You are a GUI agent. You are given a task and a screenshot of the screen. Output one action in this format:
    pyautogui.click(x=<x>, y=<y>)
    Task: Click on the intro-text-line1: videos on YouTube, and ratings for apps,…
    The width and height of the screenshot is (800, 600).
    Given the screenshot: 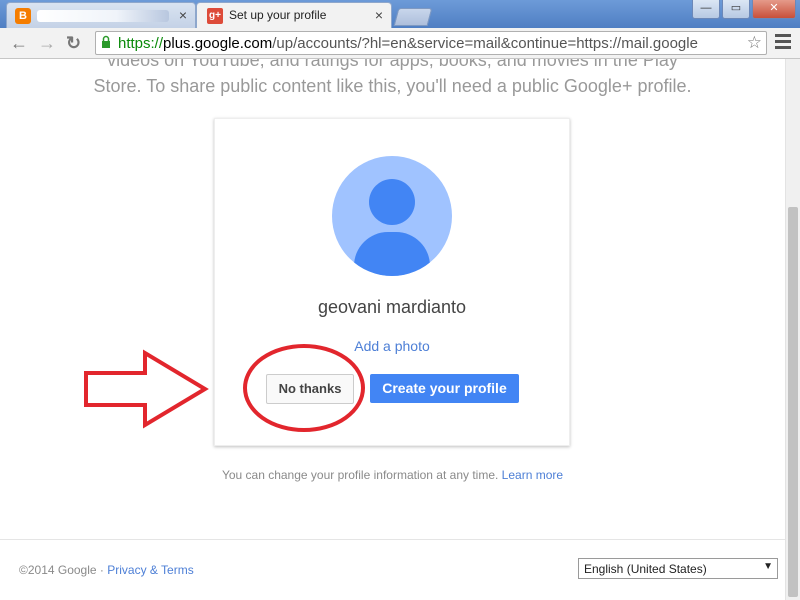 What is the action you would take?
    pyautogui.click(x=392, y=64)
    